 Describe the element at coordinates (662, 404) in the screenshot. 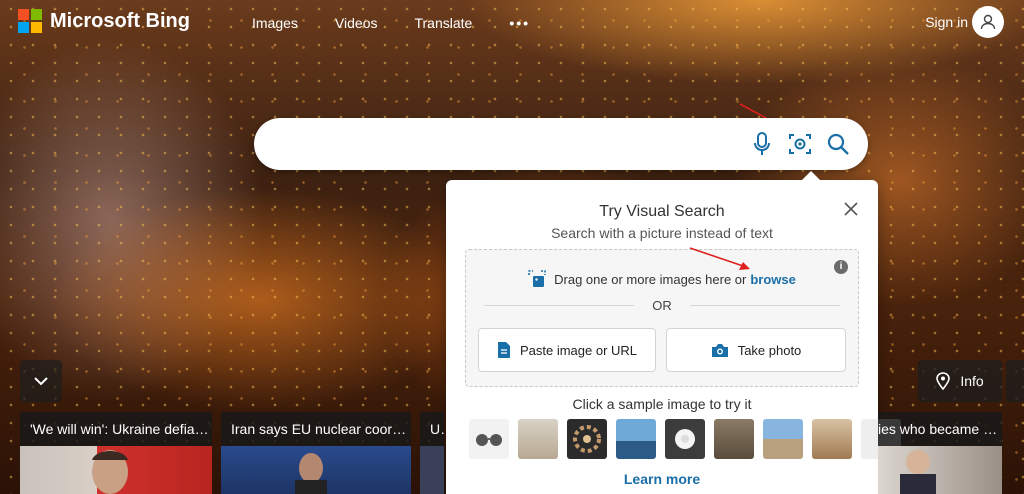

I see `sample-images-title: Click a sample image to try it` at that location.